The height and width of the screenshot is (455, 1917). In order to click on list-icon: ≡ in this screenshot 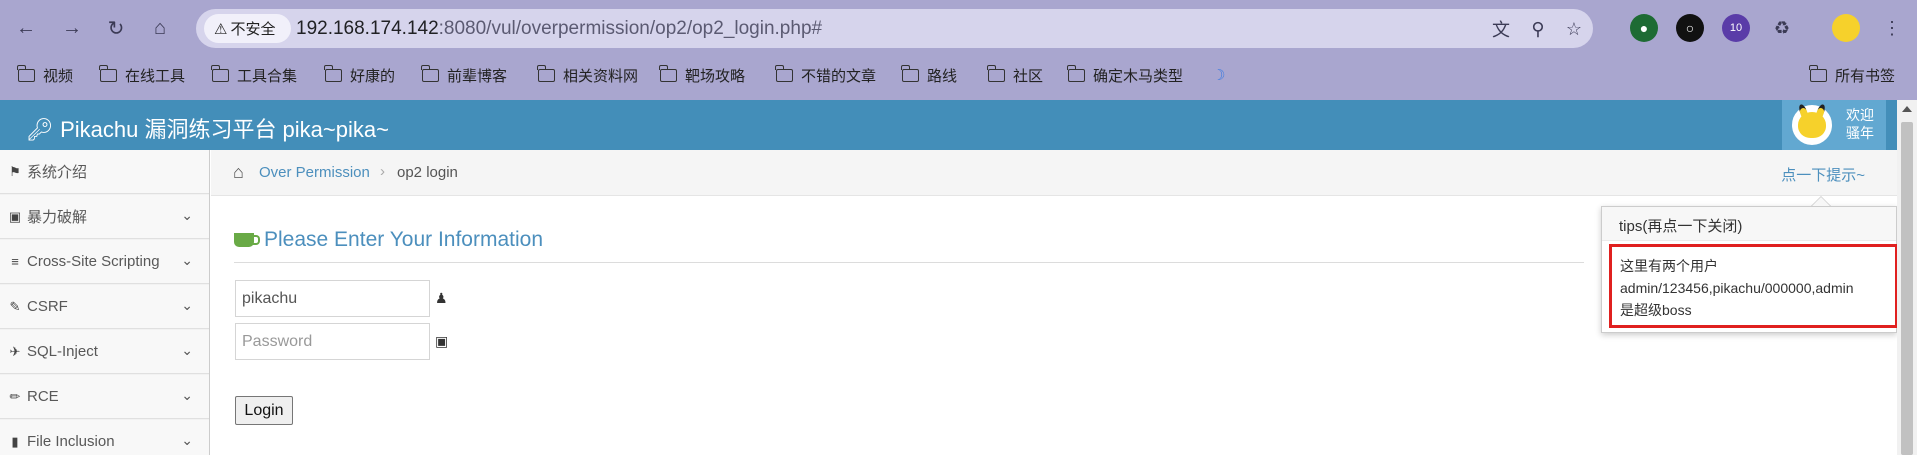, I will do `click(15, 261)`.